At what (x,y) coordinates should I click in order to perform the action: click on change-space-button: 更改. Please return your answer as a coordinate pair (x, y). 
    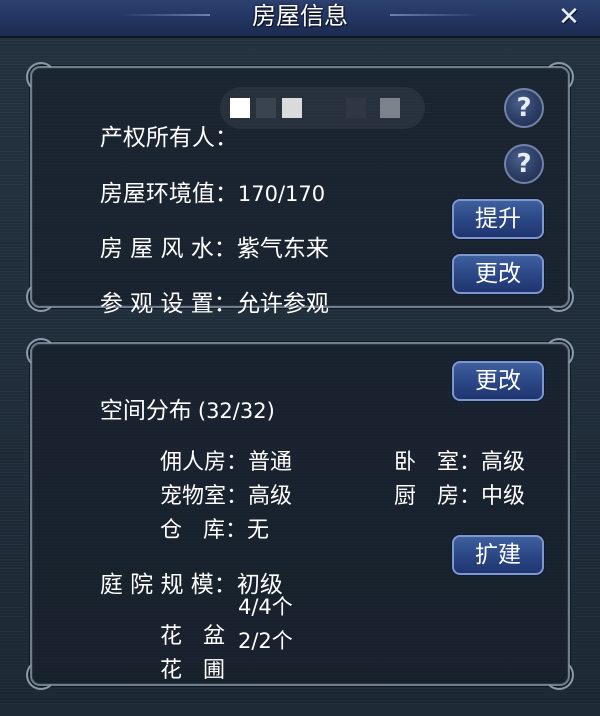
    Looking at the image, I should click on (498, 381).